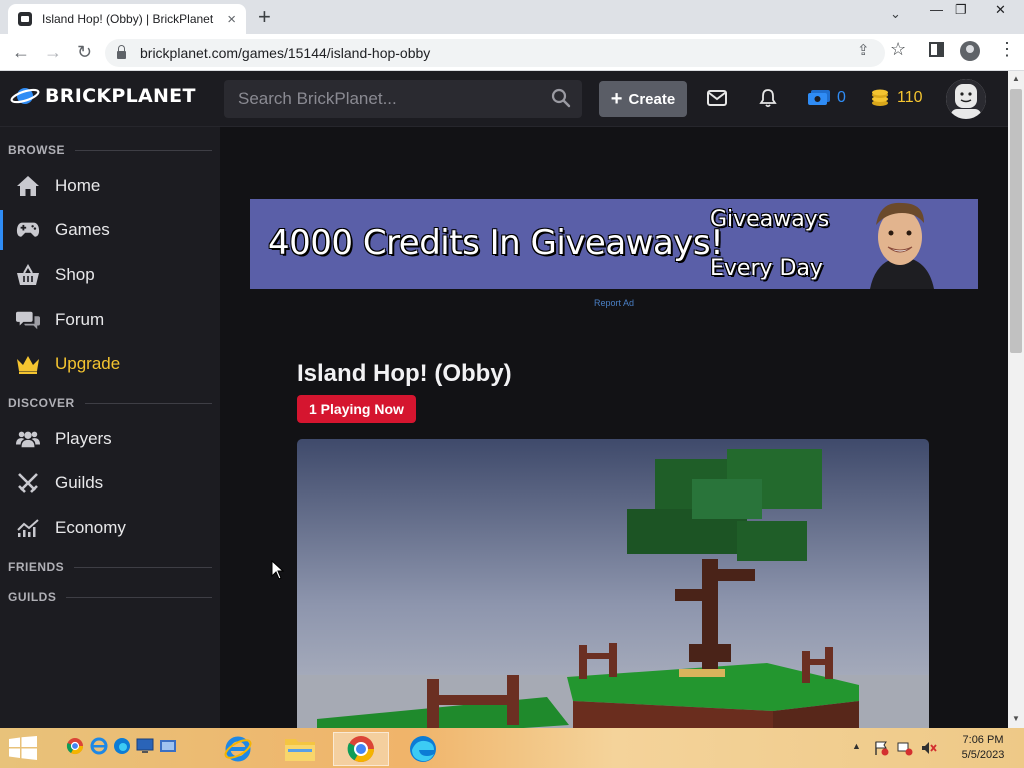 The width and height of the screenshot is (1024, 768). I want to click on bucks-balance: 0, so click(827, 98).